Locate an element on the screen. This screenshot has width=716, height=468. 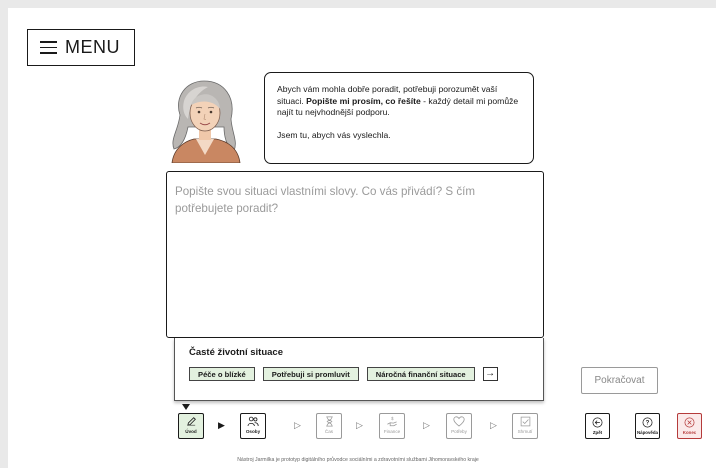
menu-button: MENU is located at coordinates (81, 47).